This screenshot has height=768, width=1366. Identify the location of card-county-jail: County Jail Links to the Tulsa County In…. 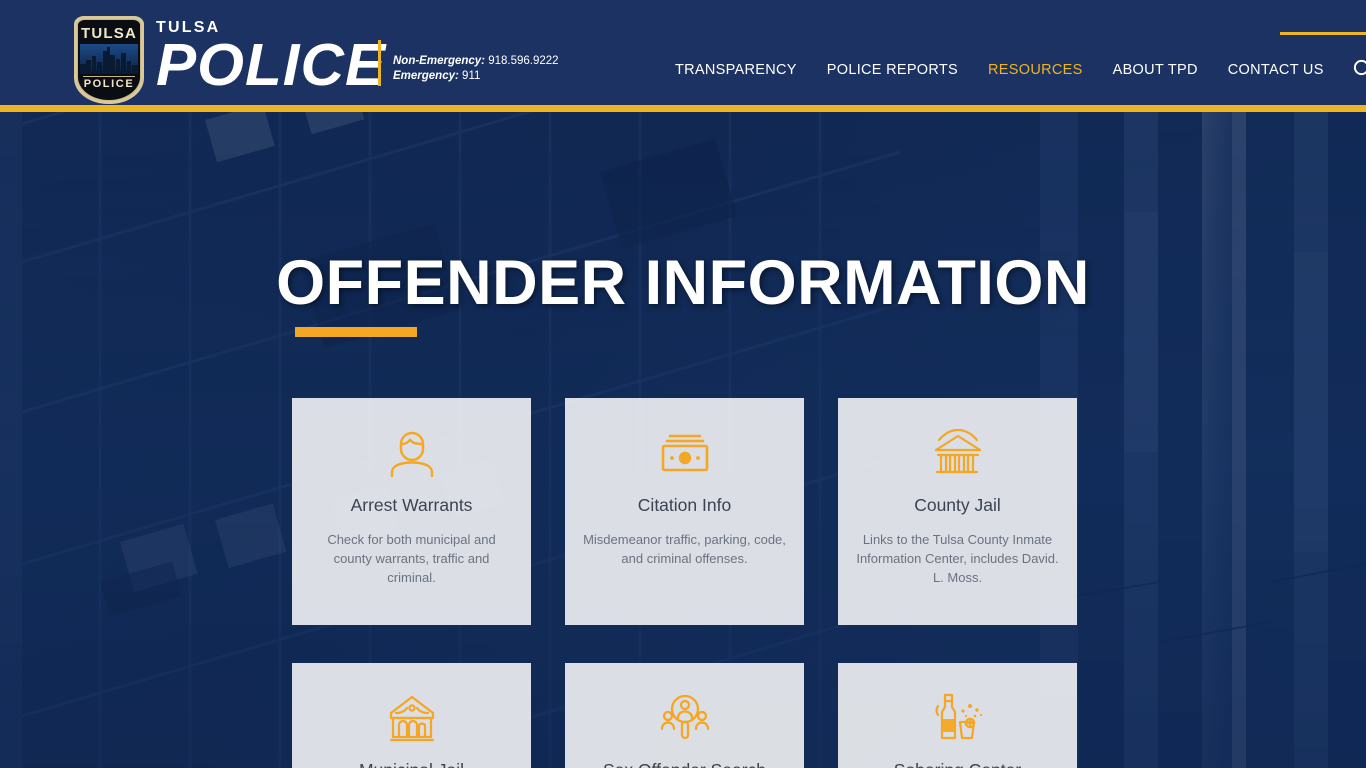
(957, 511).